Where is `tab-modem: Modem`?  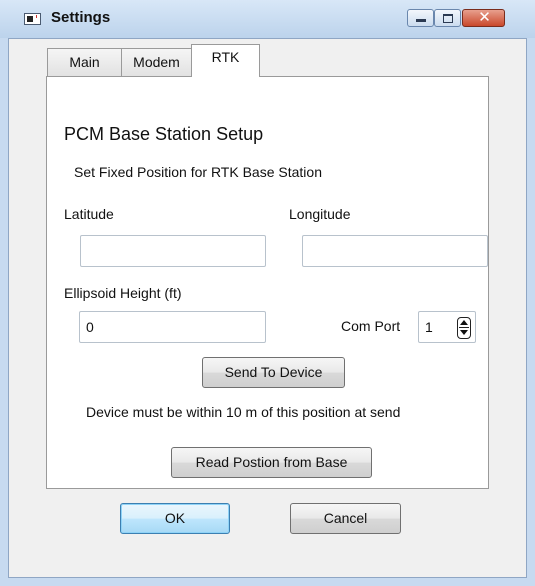
tab-modem: Modem is located at coordinates (156, 62).